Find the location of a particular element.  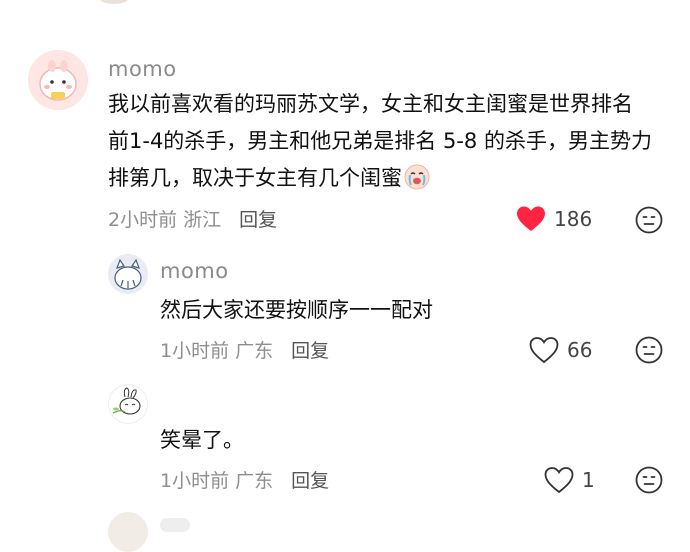

pink-character-avatar-icon is located at coordinates (58, 80).